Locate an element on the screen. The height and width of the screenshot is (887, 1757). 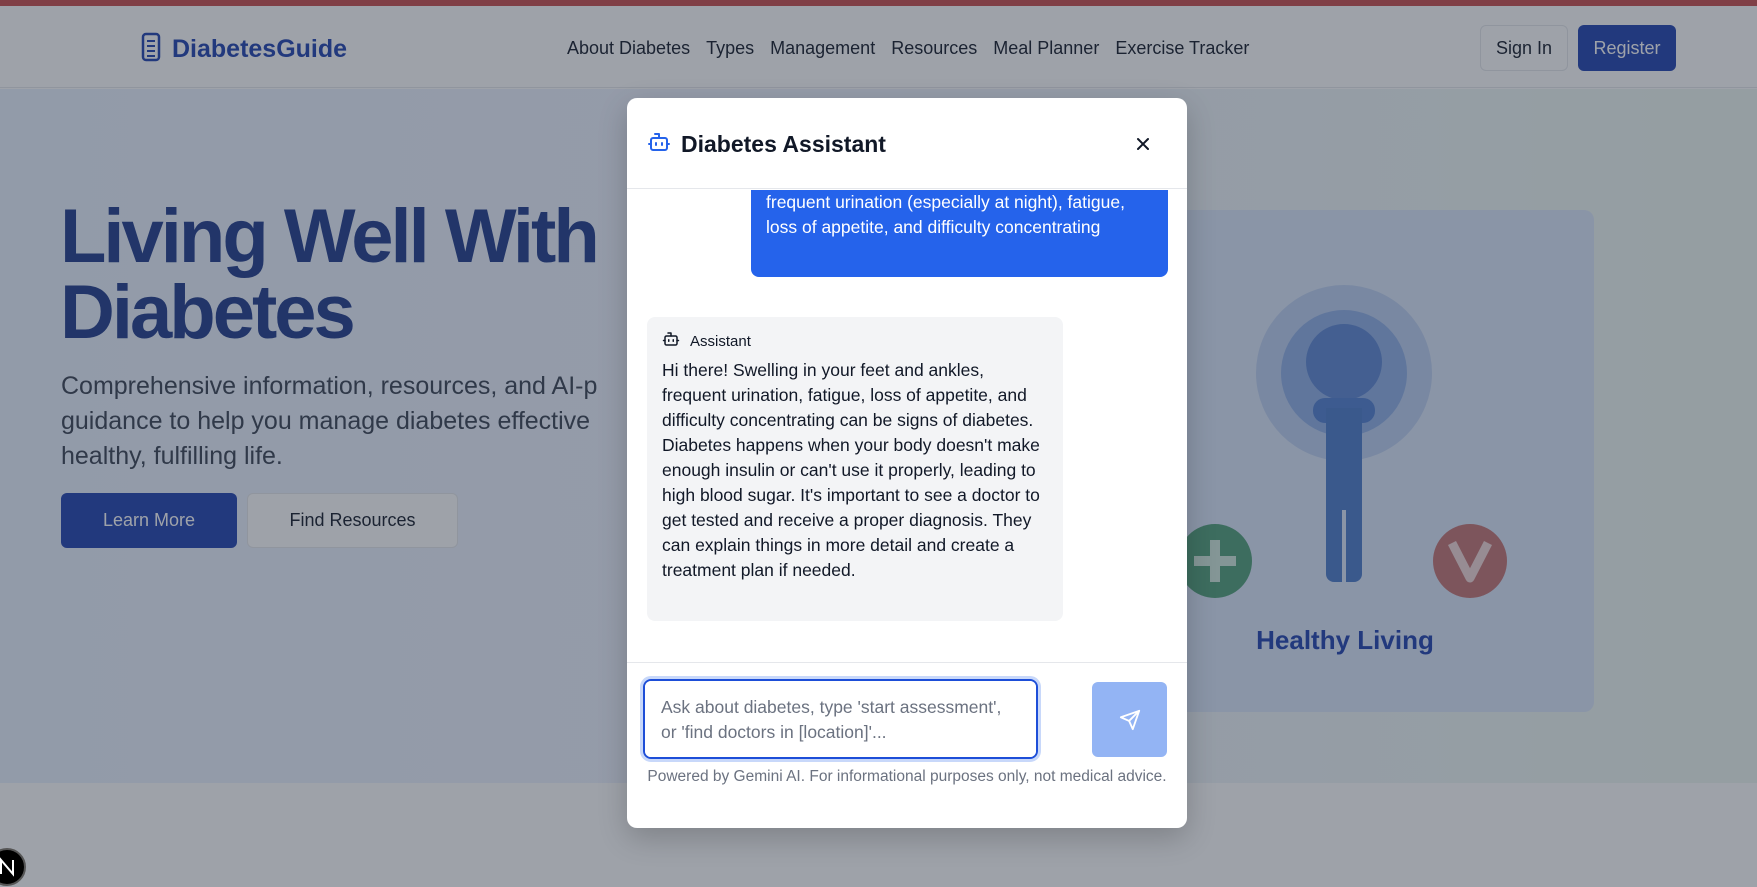
assistant-sender-label: Assistant is located at coordinates (720, 341).